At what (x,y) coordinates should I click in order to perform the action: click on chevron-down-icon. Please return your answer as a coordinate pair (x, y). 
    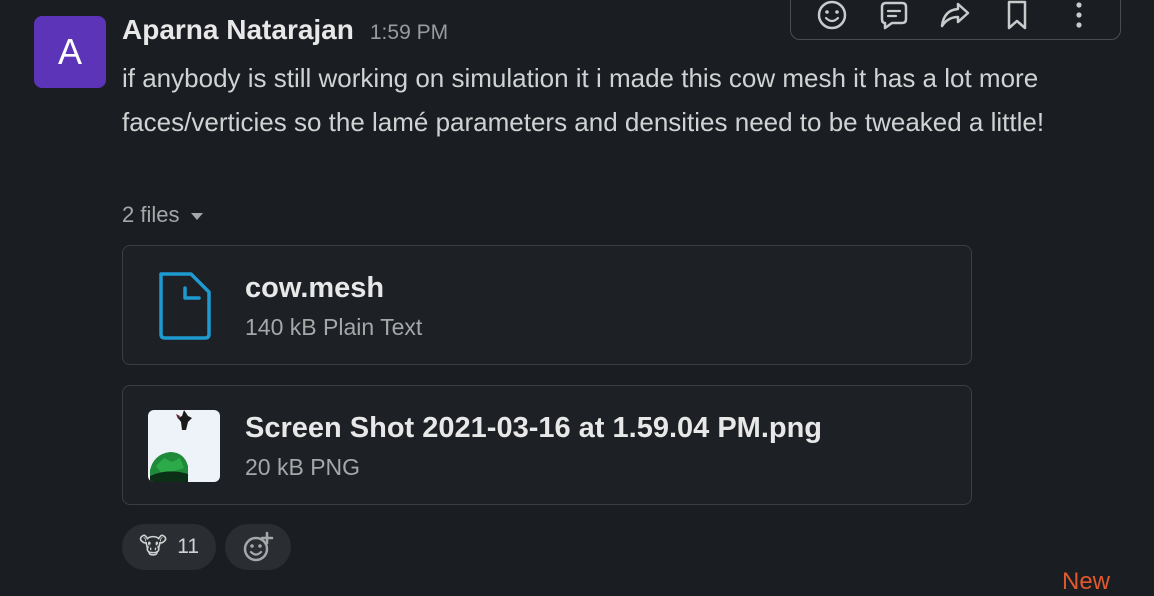
    Looking at the image, I should click on (197, 216).